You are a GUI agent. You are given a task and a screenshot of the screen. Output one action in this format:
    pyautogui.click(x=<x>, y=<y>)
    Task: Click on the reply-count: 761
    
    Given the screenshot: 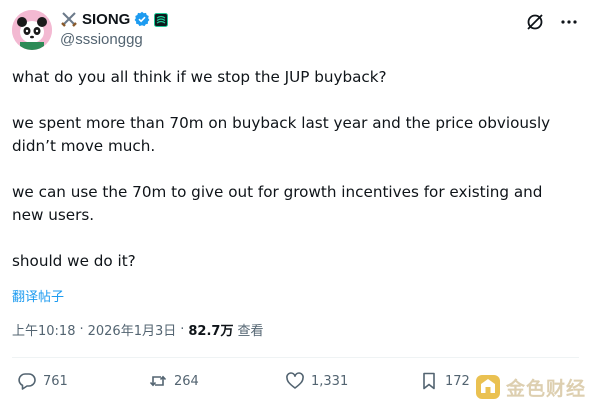 What is the action you would take?
    pyautogui.click(x=55, y=381)
    